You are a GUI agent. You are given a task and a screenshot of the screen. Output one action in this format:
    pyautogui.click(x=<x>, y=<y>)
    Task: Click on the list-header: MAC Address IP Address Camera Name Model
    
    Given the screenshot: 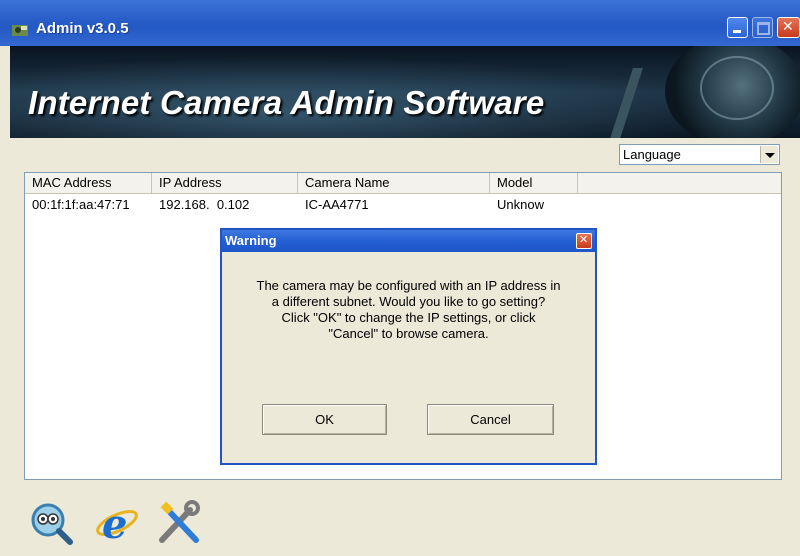 What is the action you would take?
    pyautogui.click(x=403, y=183)
    